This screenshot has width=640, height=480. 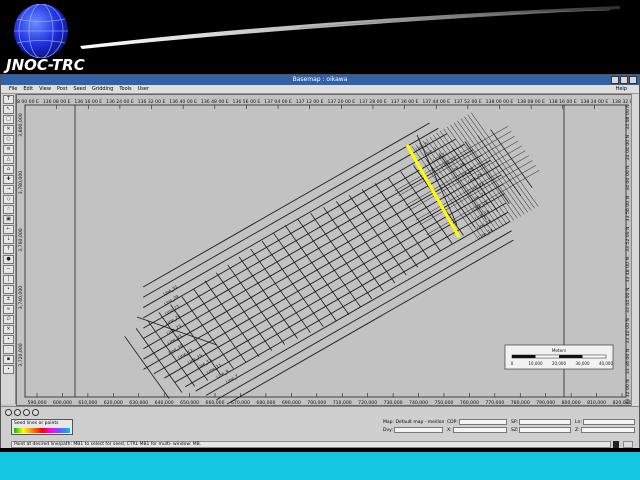 I want to click on menu-file: File, so click(x=13, y=89).